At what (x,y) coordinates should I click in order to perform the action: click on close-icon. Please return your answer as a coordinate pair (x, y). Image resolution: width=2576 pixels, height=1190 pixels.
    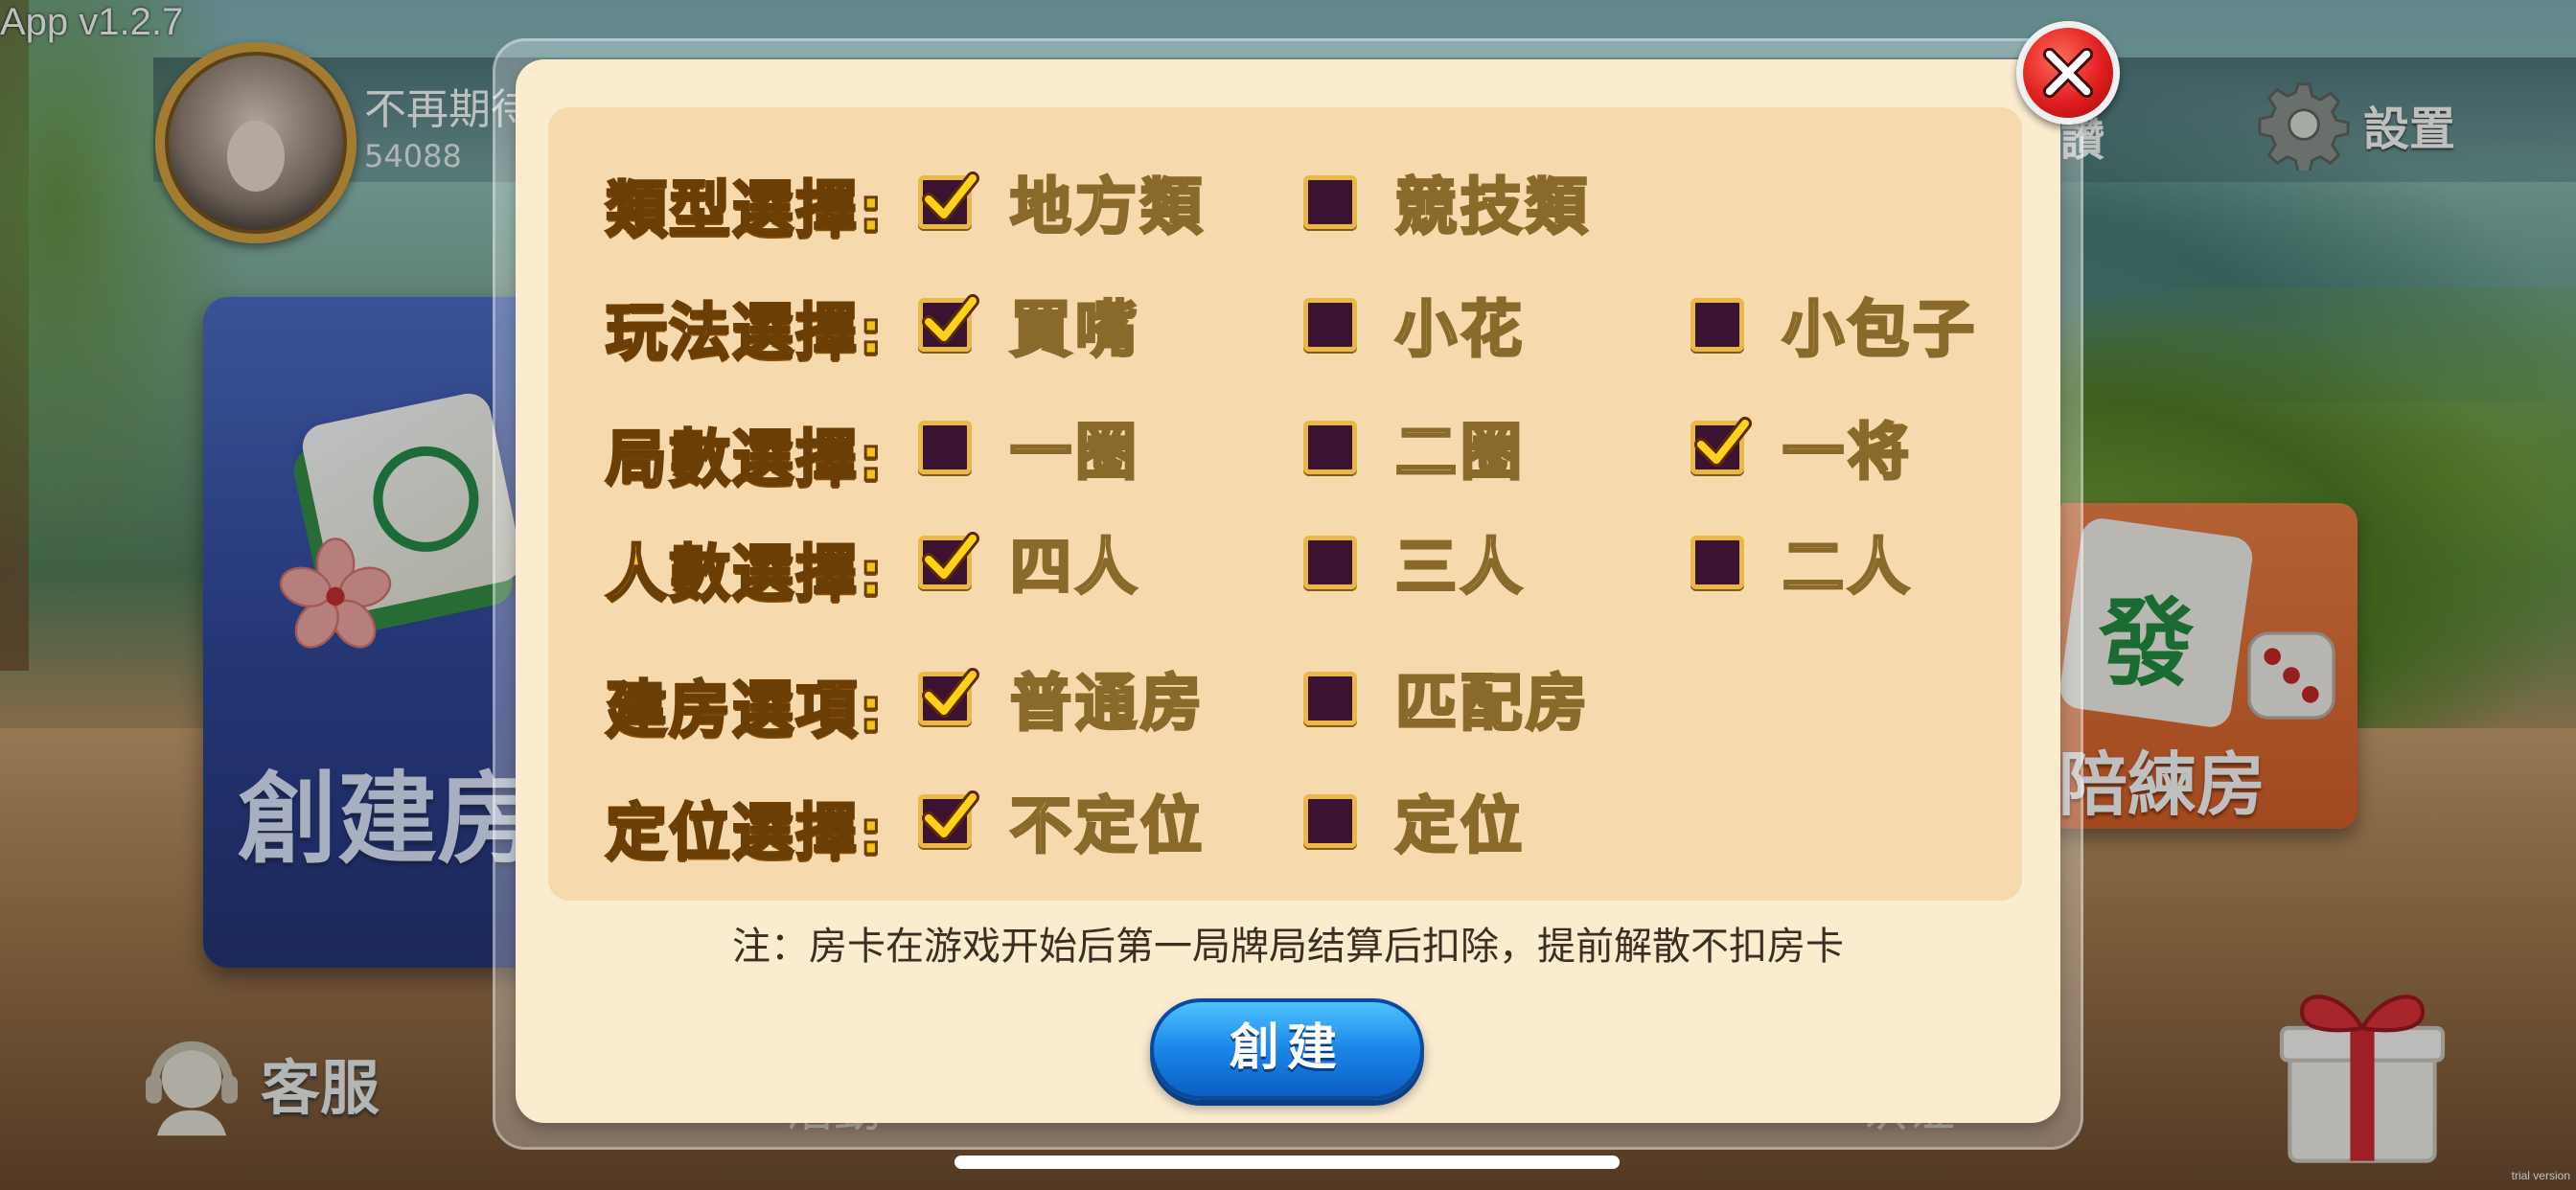
    Looking at the image, I should click on (2068, 73).